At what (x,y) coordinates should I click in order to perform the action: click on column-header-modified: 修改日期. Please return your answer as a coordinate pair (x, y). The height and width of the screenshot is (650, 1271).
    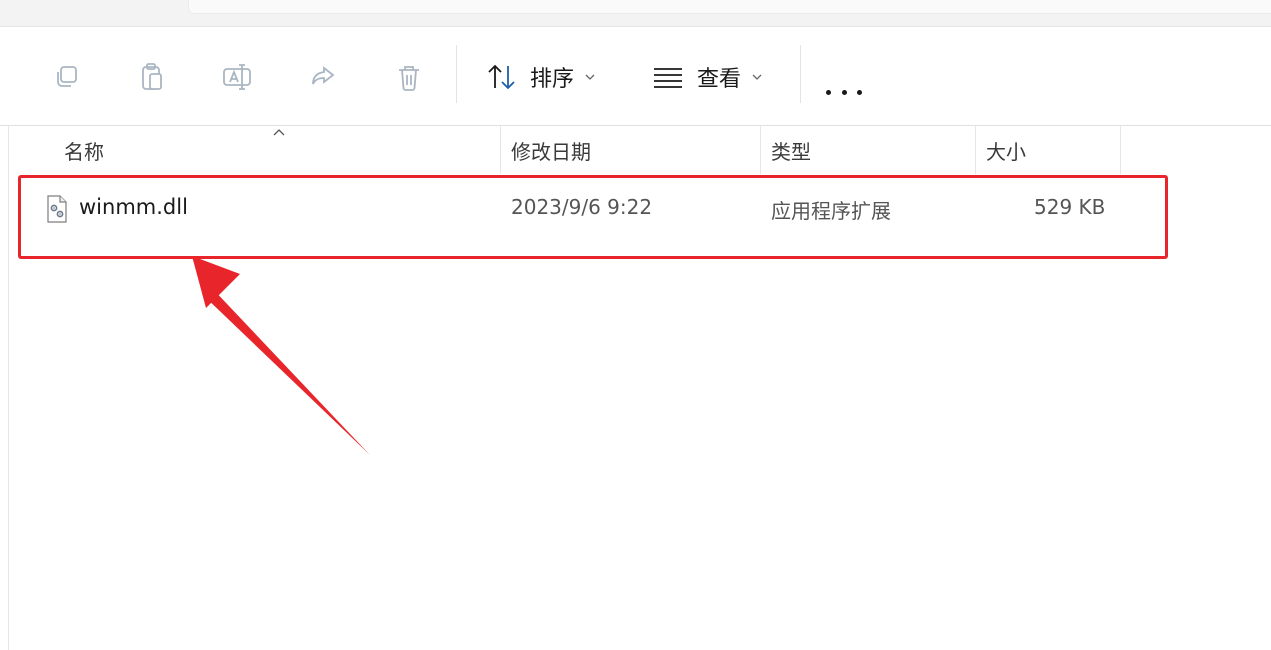
    Looking at the image, I should click on (551, 150).